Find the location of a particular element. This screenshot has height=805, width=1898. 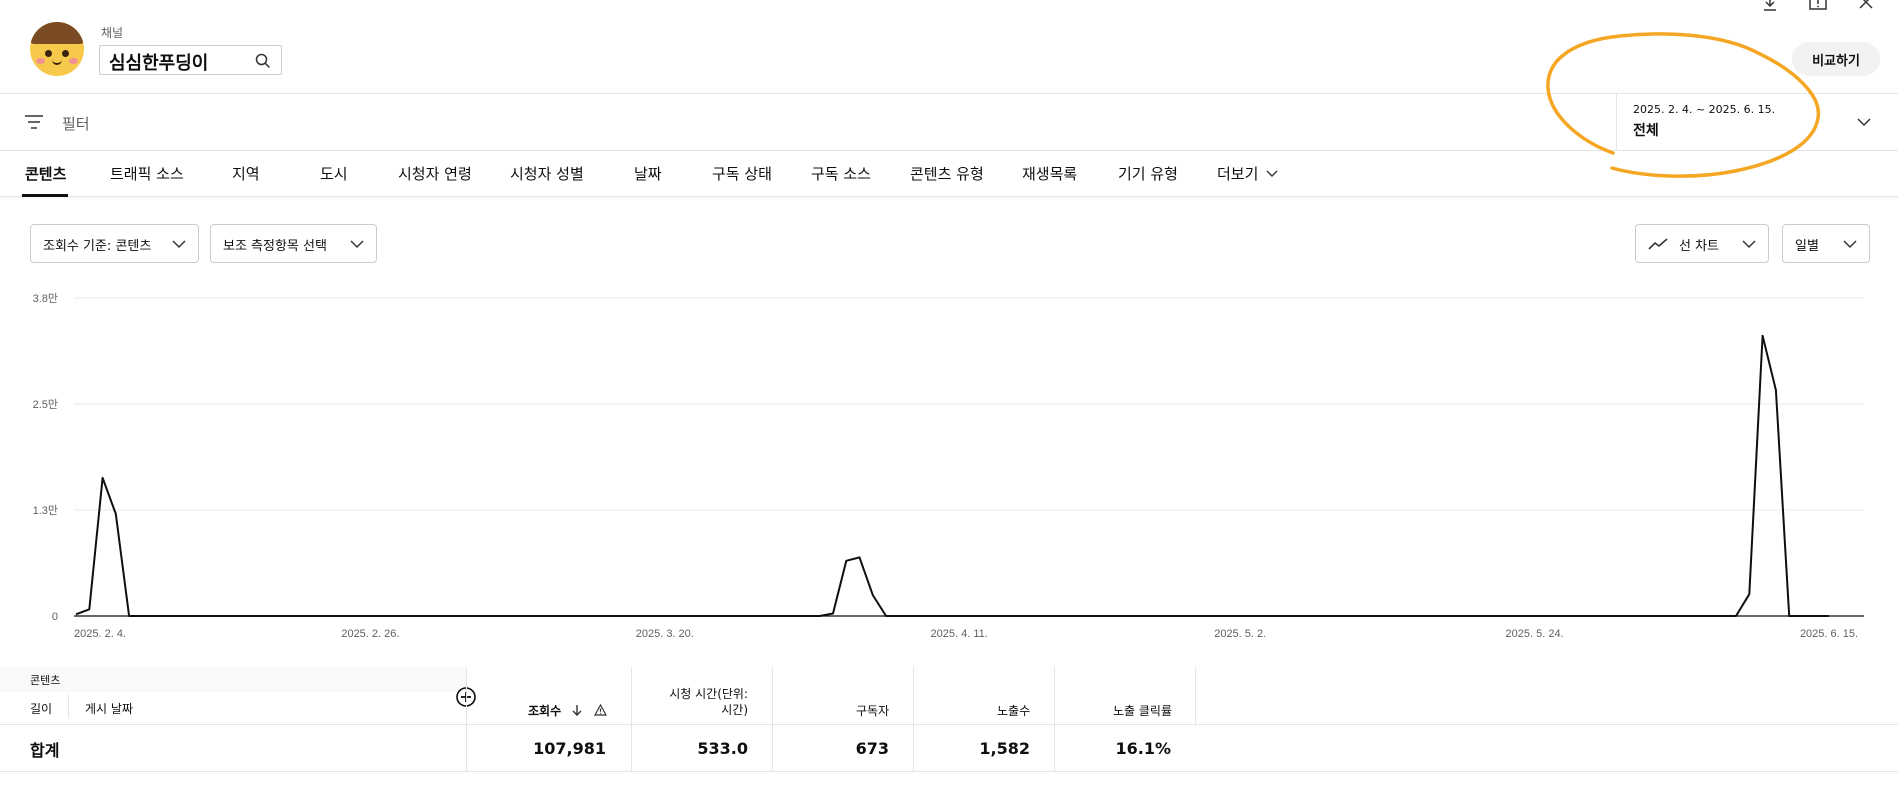

feedback-icon is located at coordinates (1818, 7).